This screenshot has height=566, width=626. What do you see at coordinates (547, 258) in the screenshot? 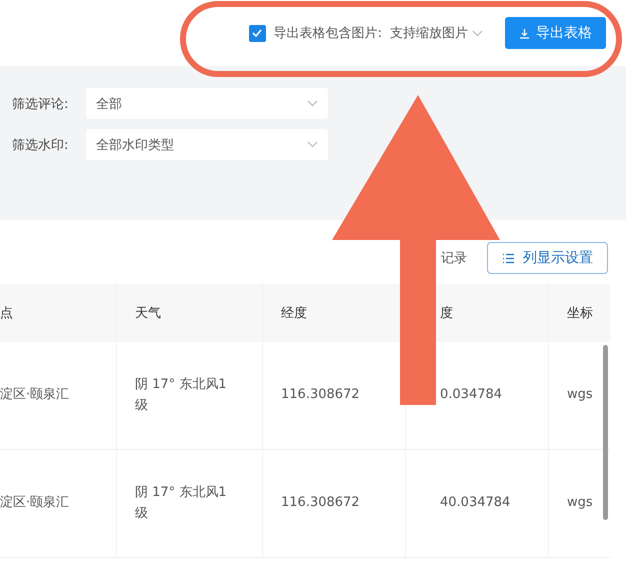
I see `column-settings-button: 列显示设置` at bounding box center [547, 258].